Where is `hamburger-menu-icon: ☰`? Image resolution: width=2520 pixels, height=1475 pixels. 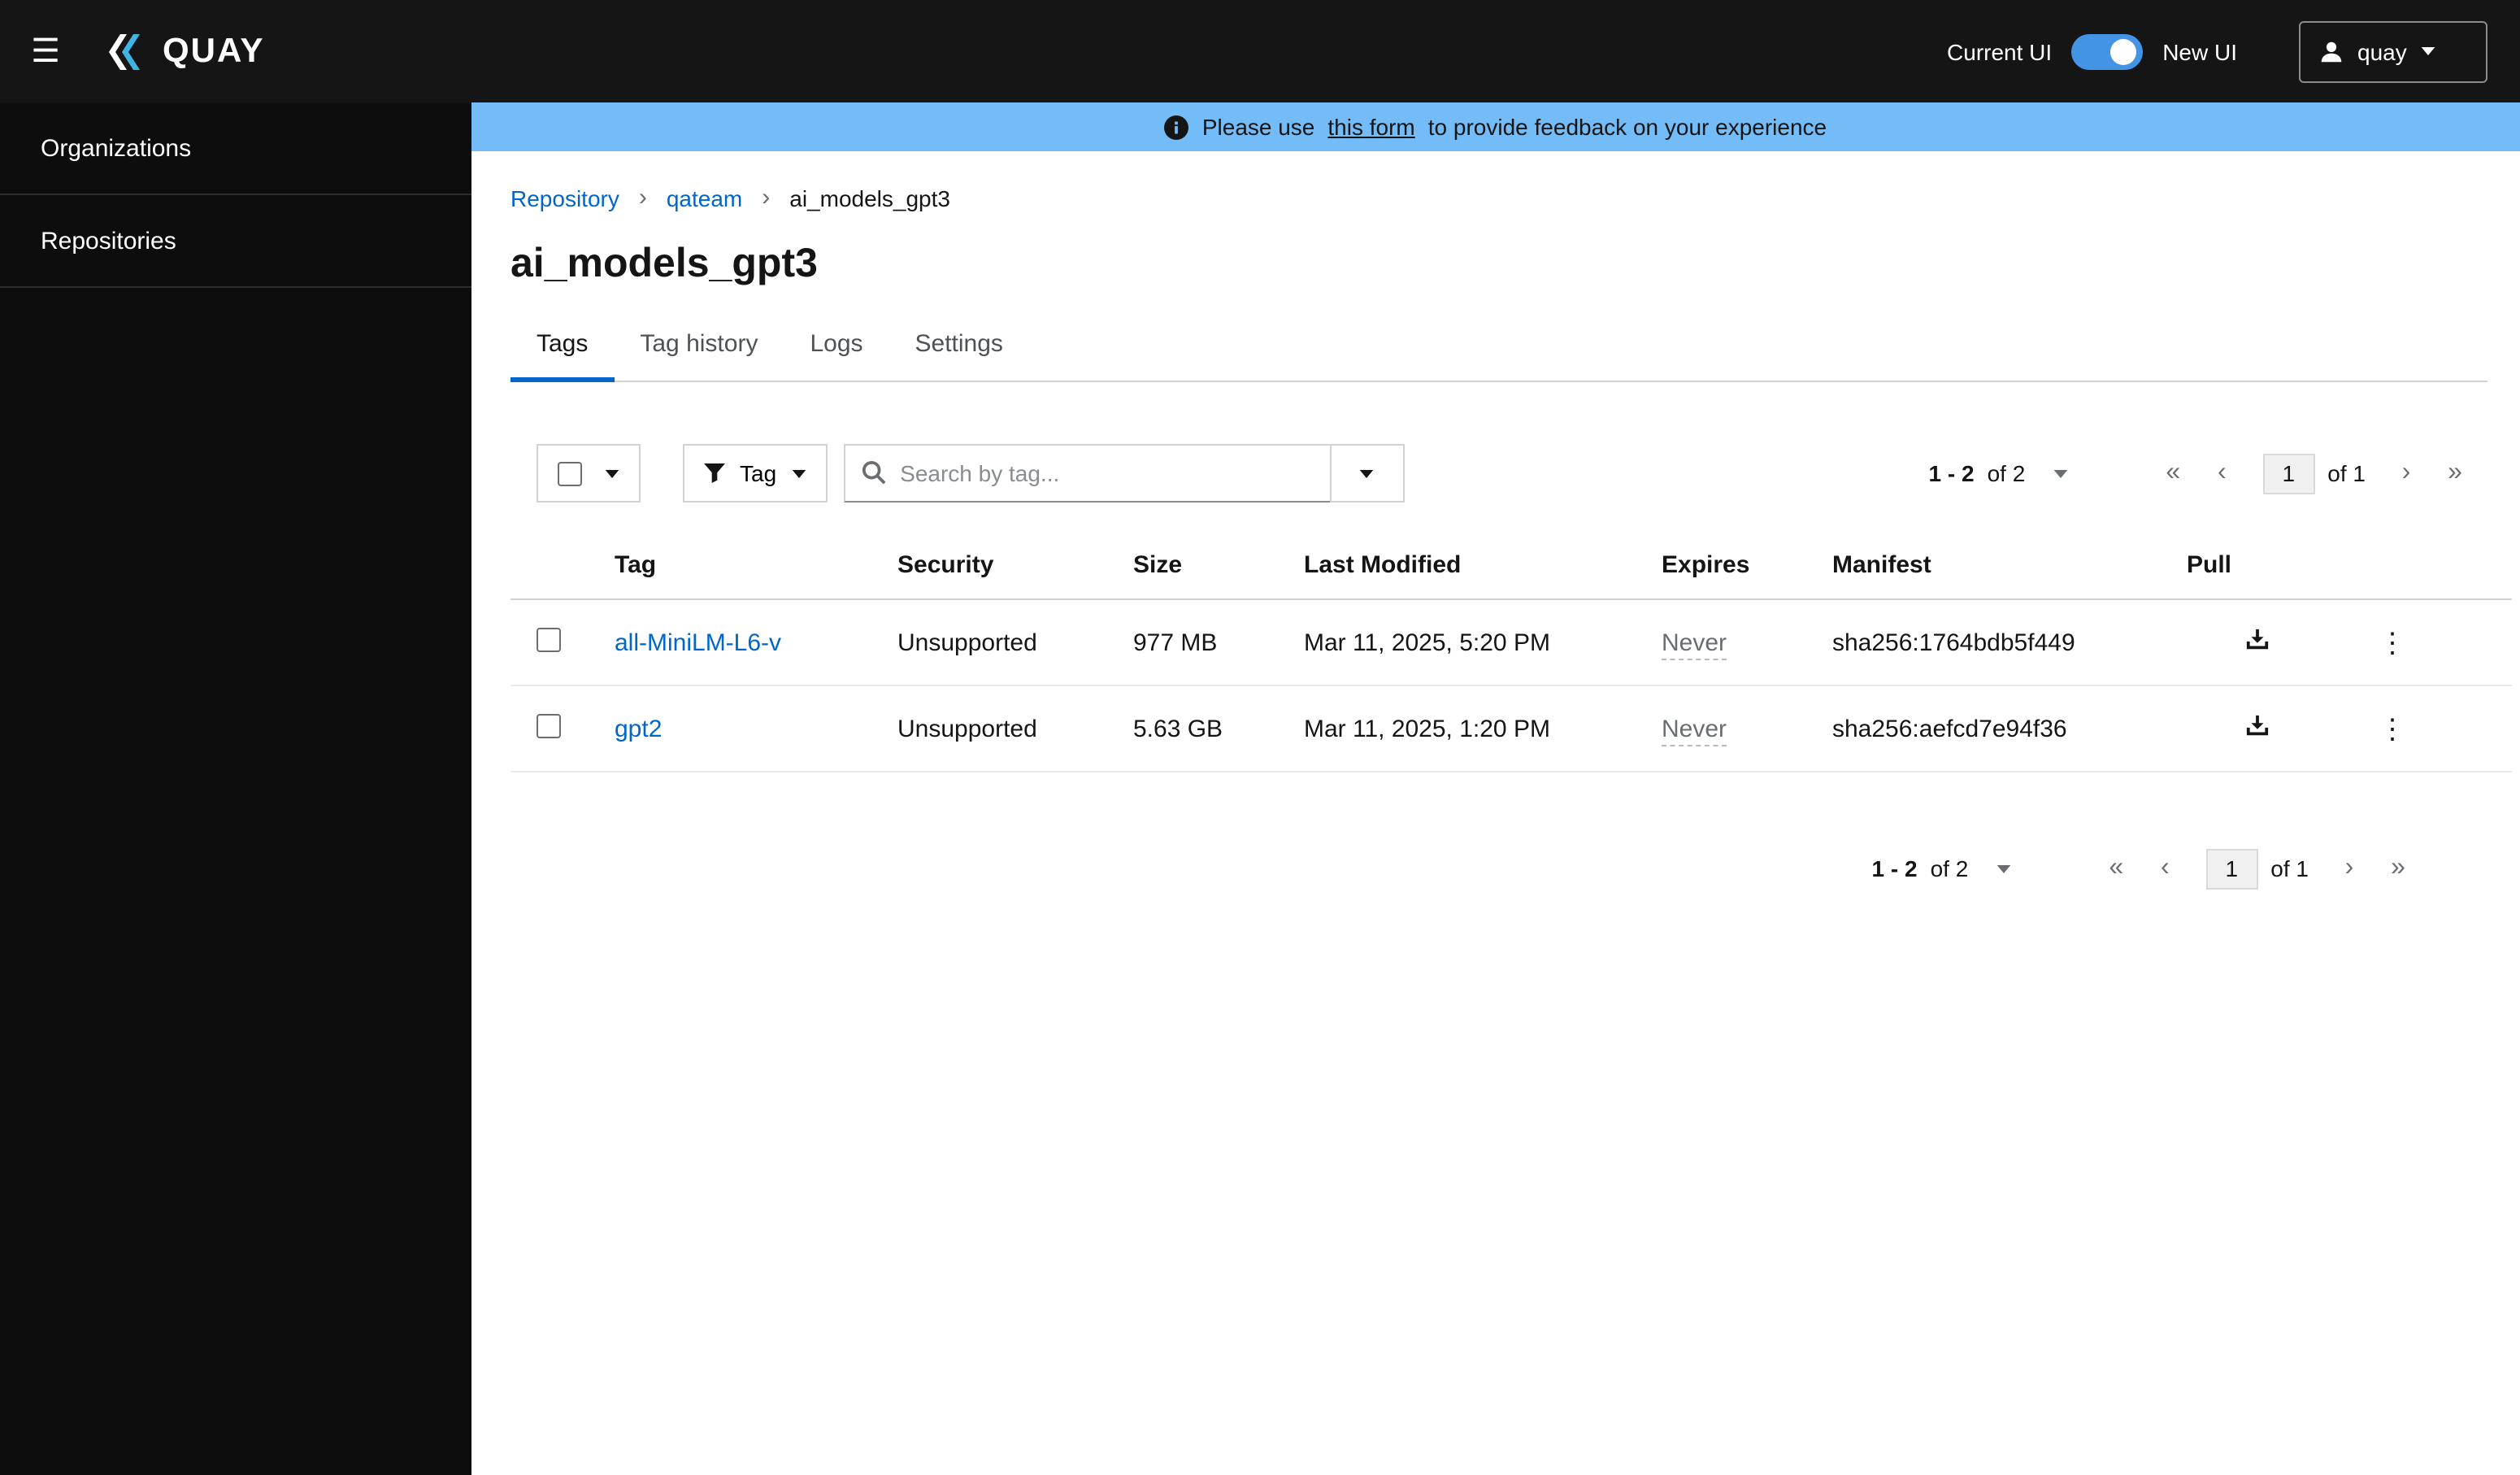 hamburger-menu-icon: ☰ is located at coordinates (45, 51).